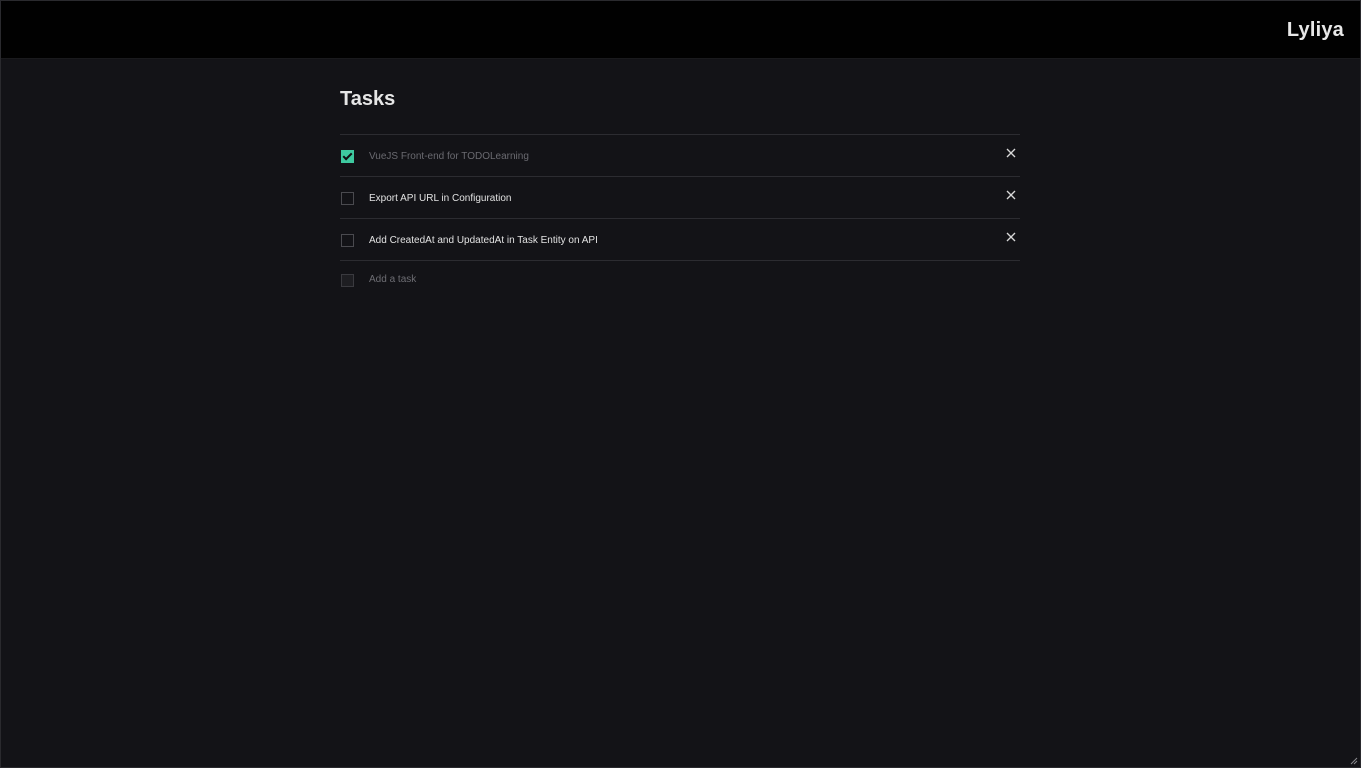  Describe the element at coordinates (1315, 30) in the screenshot. I see `brand-name: Lyliya` at that location.